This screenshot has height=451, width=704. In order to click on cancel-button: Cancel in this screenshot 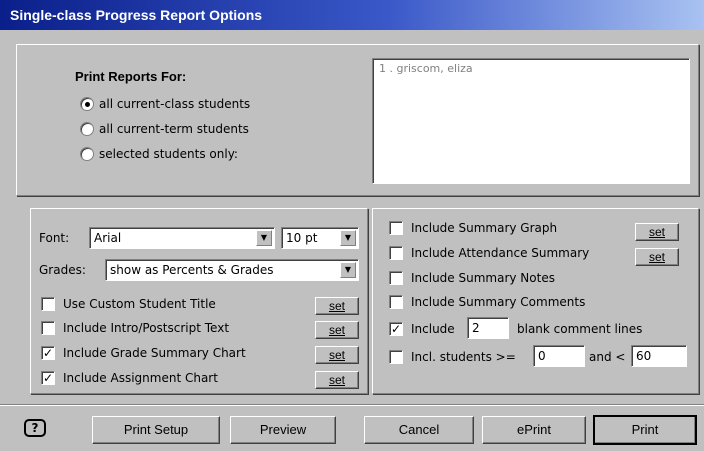, I will do `click(419, 430)`.